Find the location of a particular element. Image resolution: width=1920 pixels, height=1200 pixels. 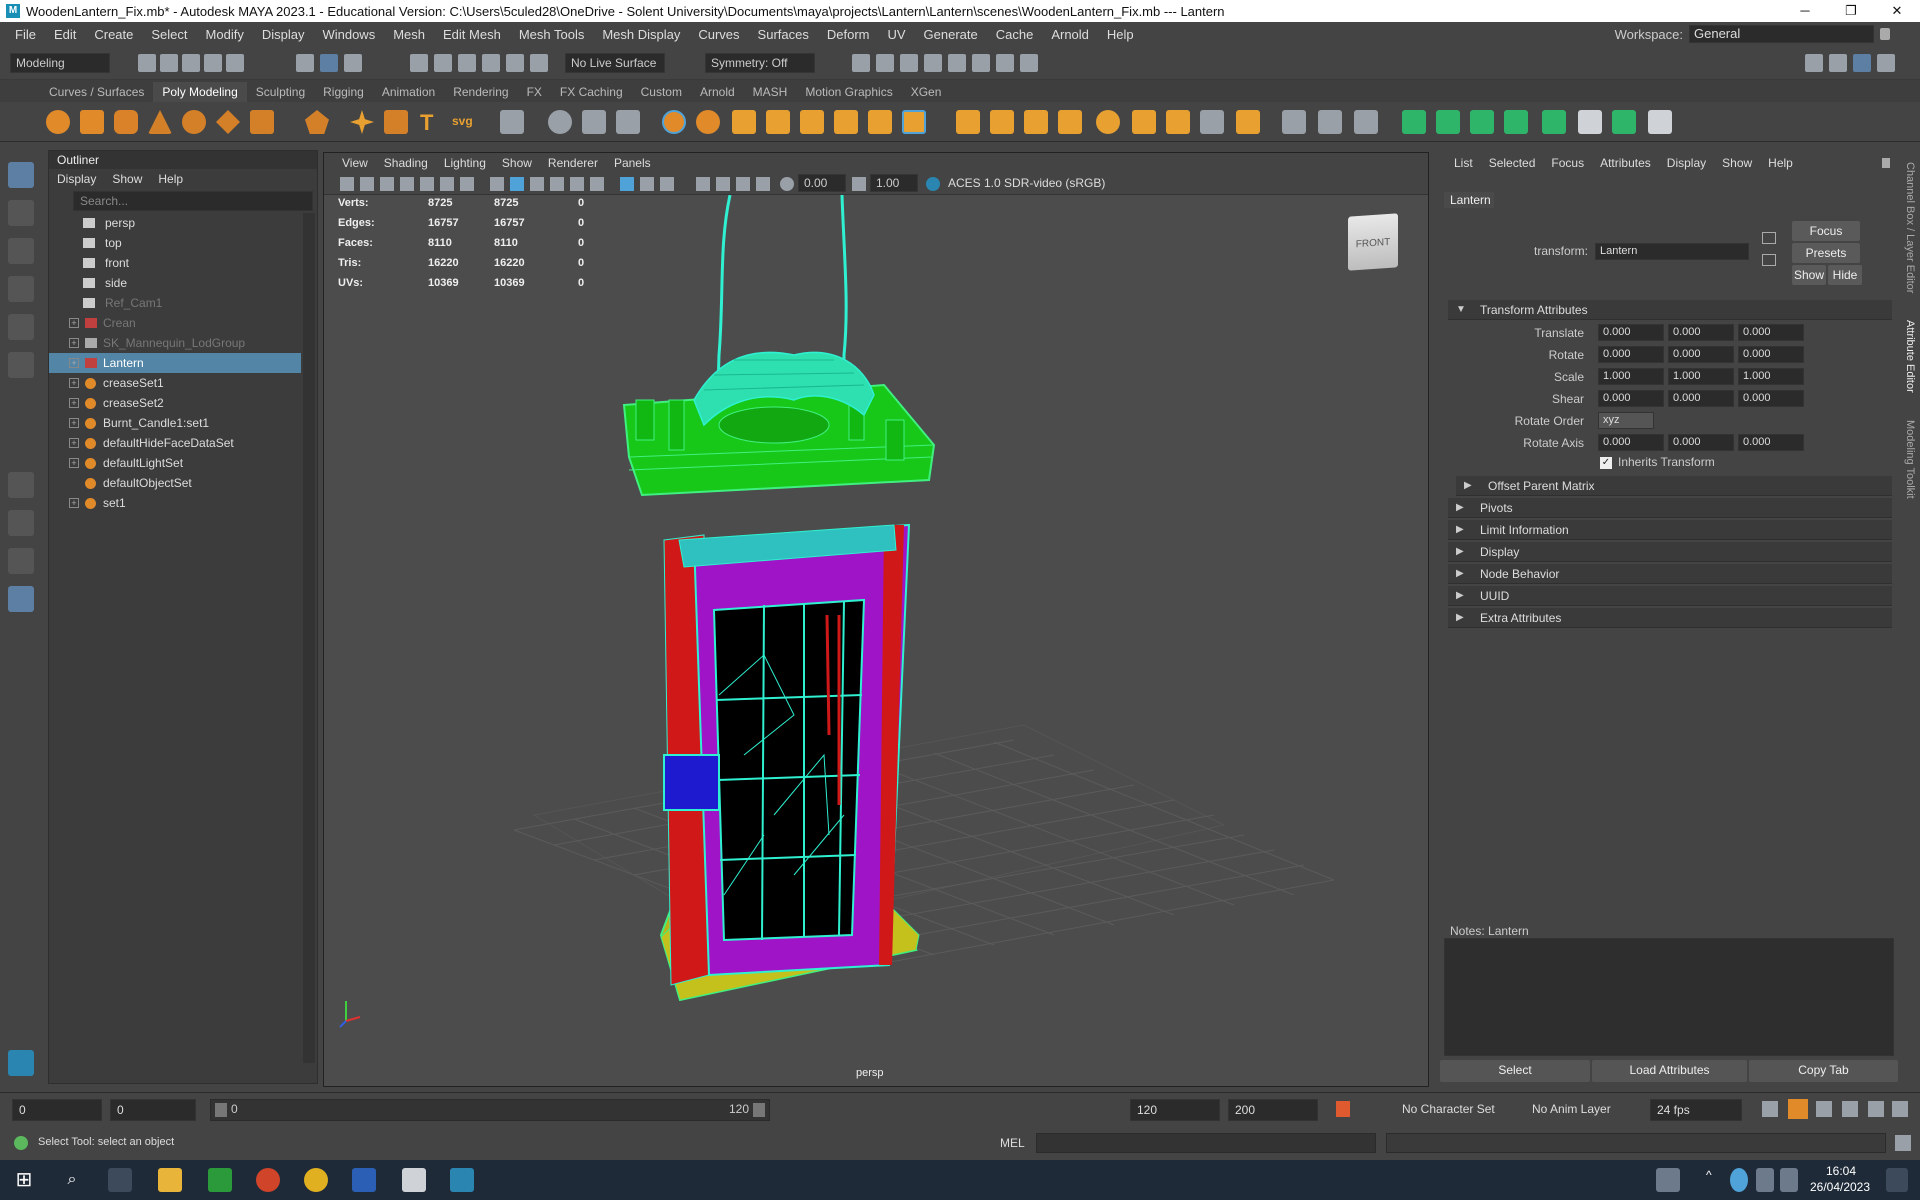

undo-icon is located at coordinates (213, 63).